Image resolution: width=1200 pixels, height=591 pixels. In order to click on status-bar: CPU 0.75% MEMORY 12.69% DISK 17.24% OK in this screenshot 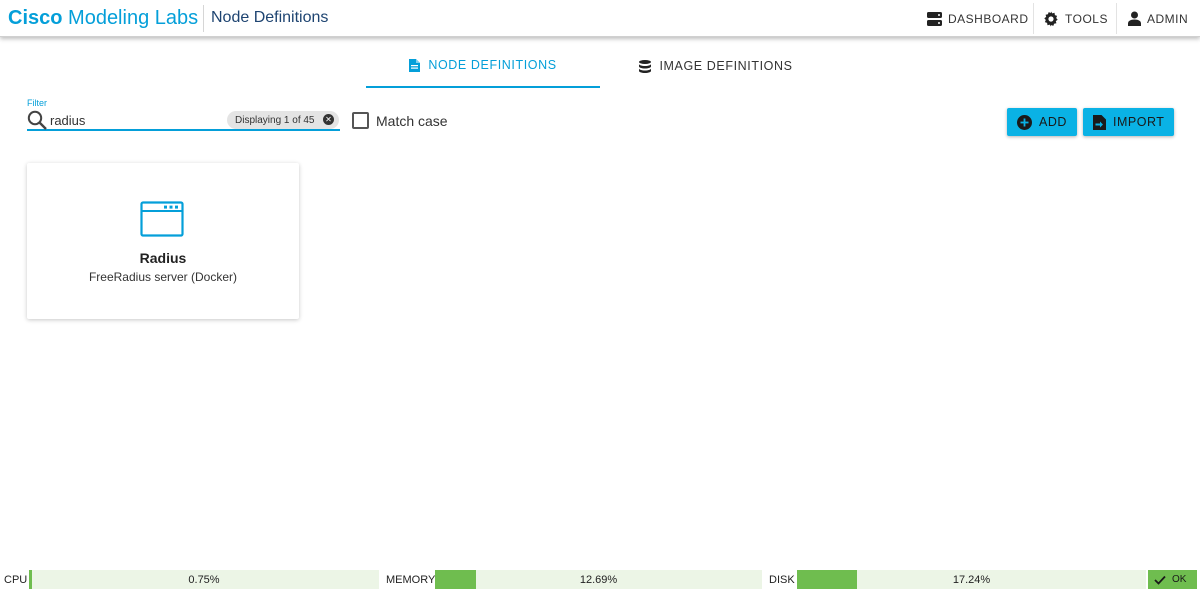, I will do `click(600, 579)`.